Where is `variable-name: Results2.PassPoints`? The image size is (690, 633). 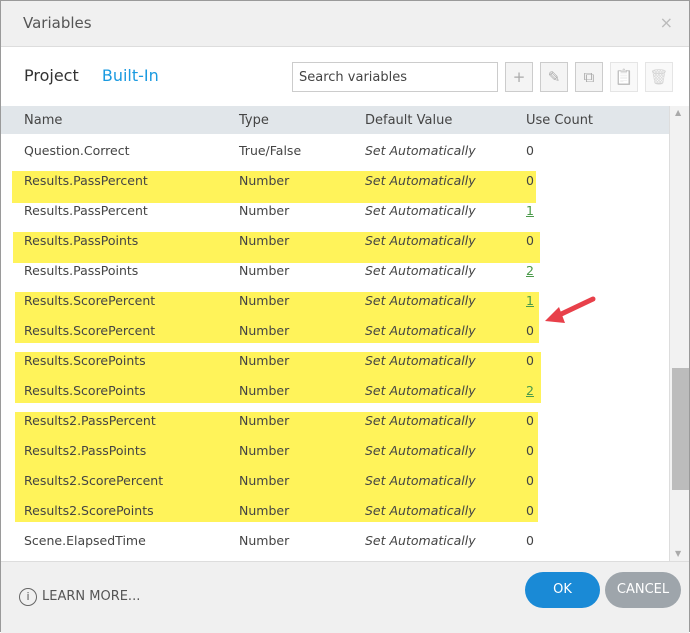 variable-name: Results2.PassPoints is located at coordinates (85, 450).